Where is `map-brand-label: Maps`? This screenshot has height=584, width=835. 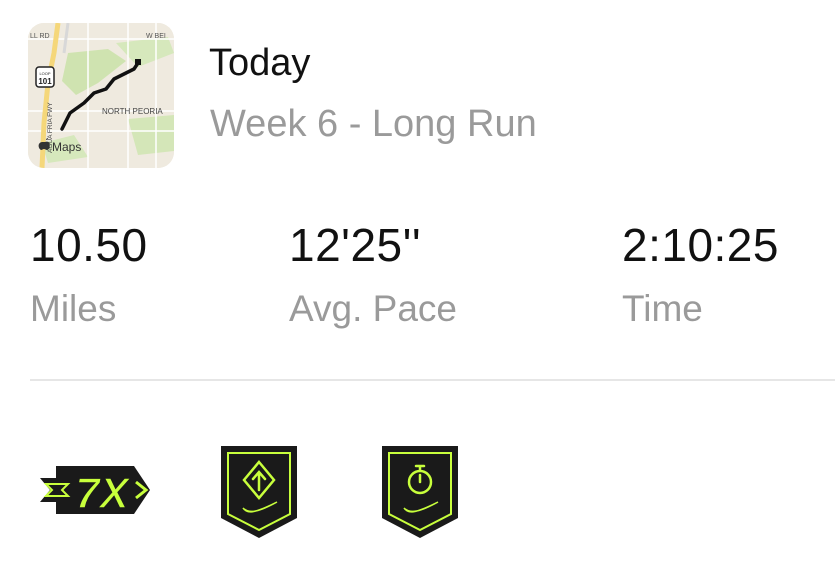
map-brand-label: Maps is located at coordinates (66, 147).